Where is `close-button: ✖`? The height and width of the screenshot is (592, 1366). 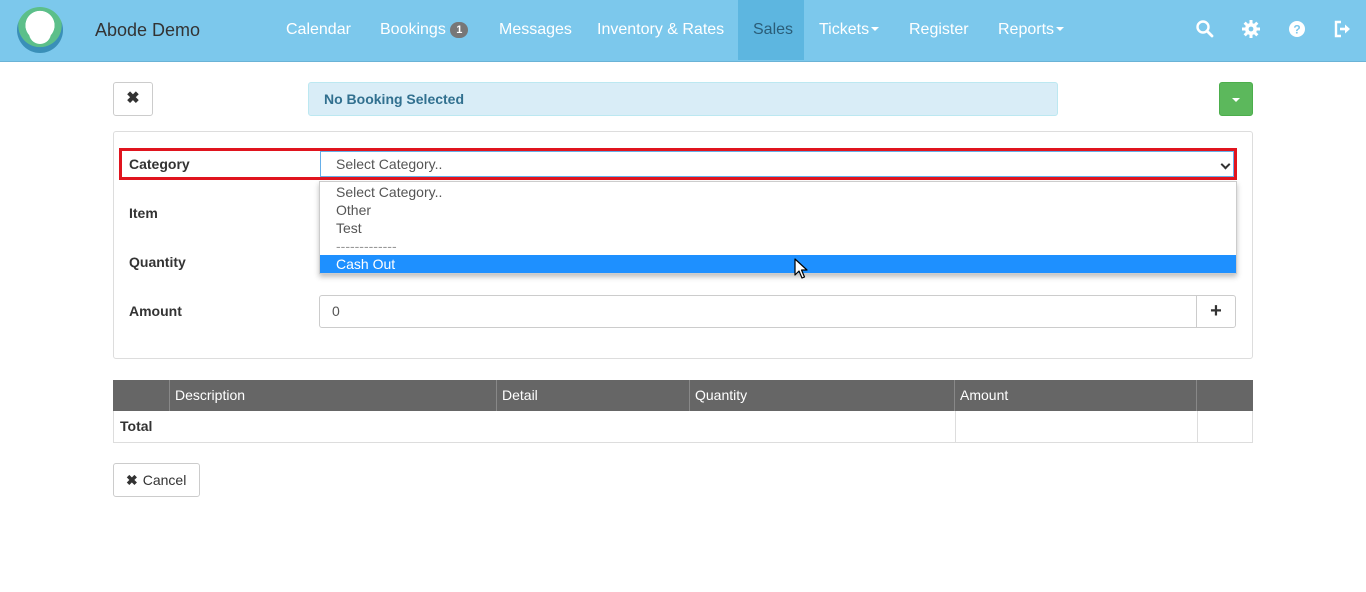 close-button: ✖ is located at coordinates (133, 99).